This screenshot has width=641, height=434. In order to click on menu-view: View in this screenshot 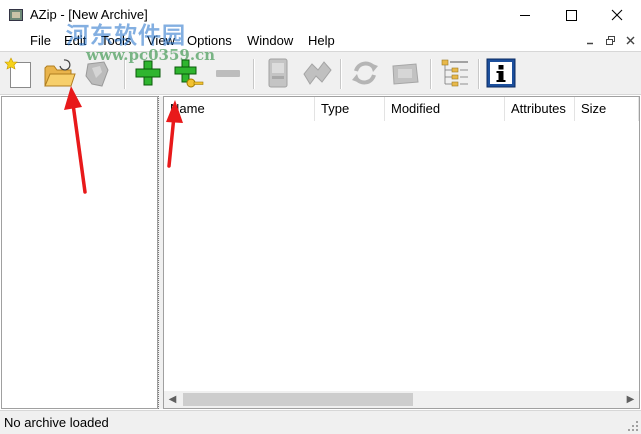, I will do `click(161, 40)`.